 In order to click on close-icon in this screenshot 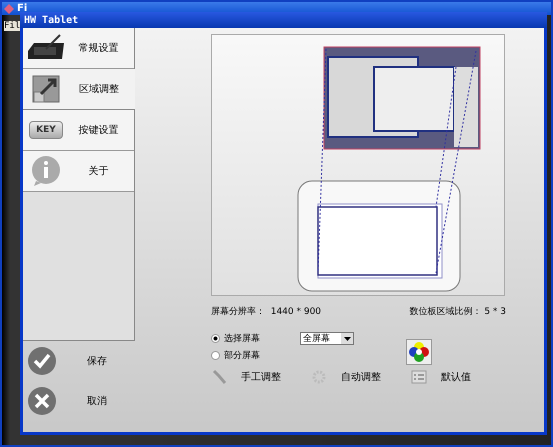, I will do `click(42, 401)`.